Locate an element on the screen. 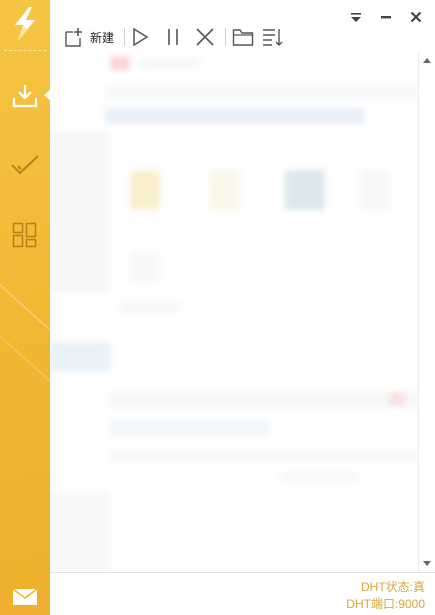 Image resolution: width=435 pixels, height=615 pixels. minimize-icon is located at coordinates (386, 17).